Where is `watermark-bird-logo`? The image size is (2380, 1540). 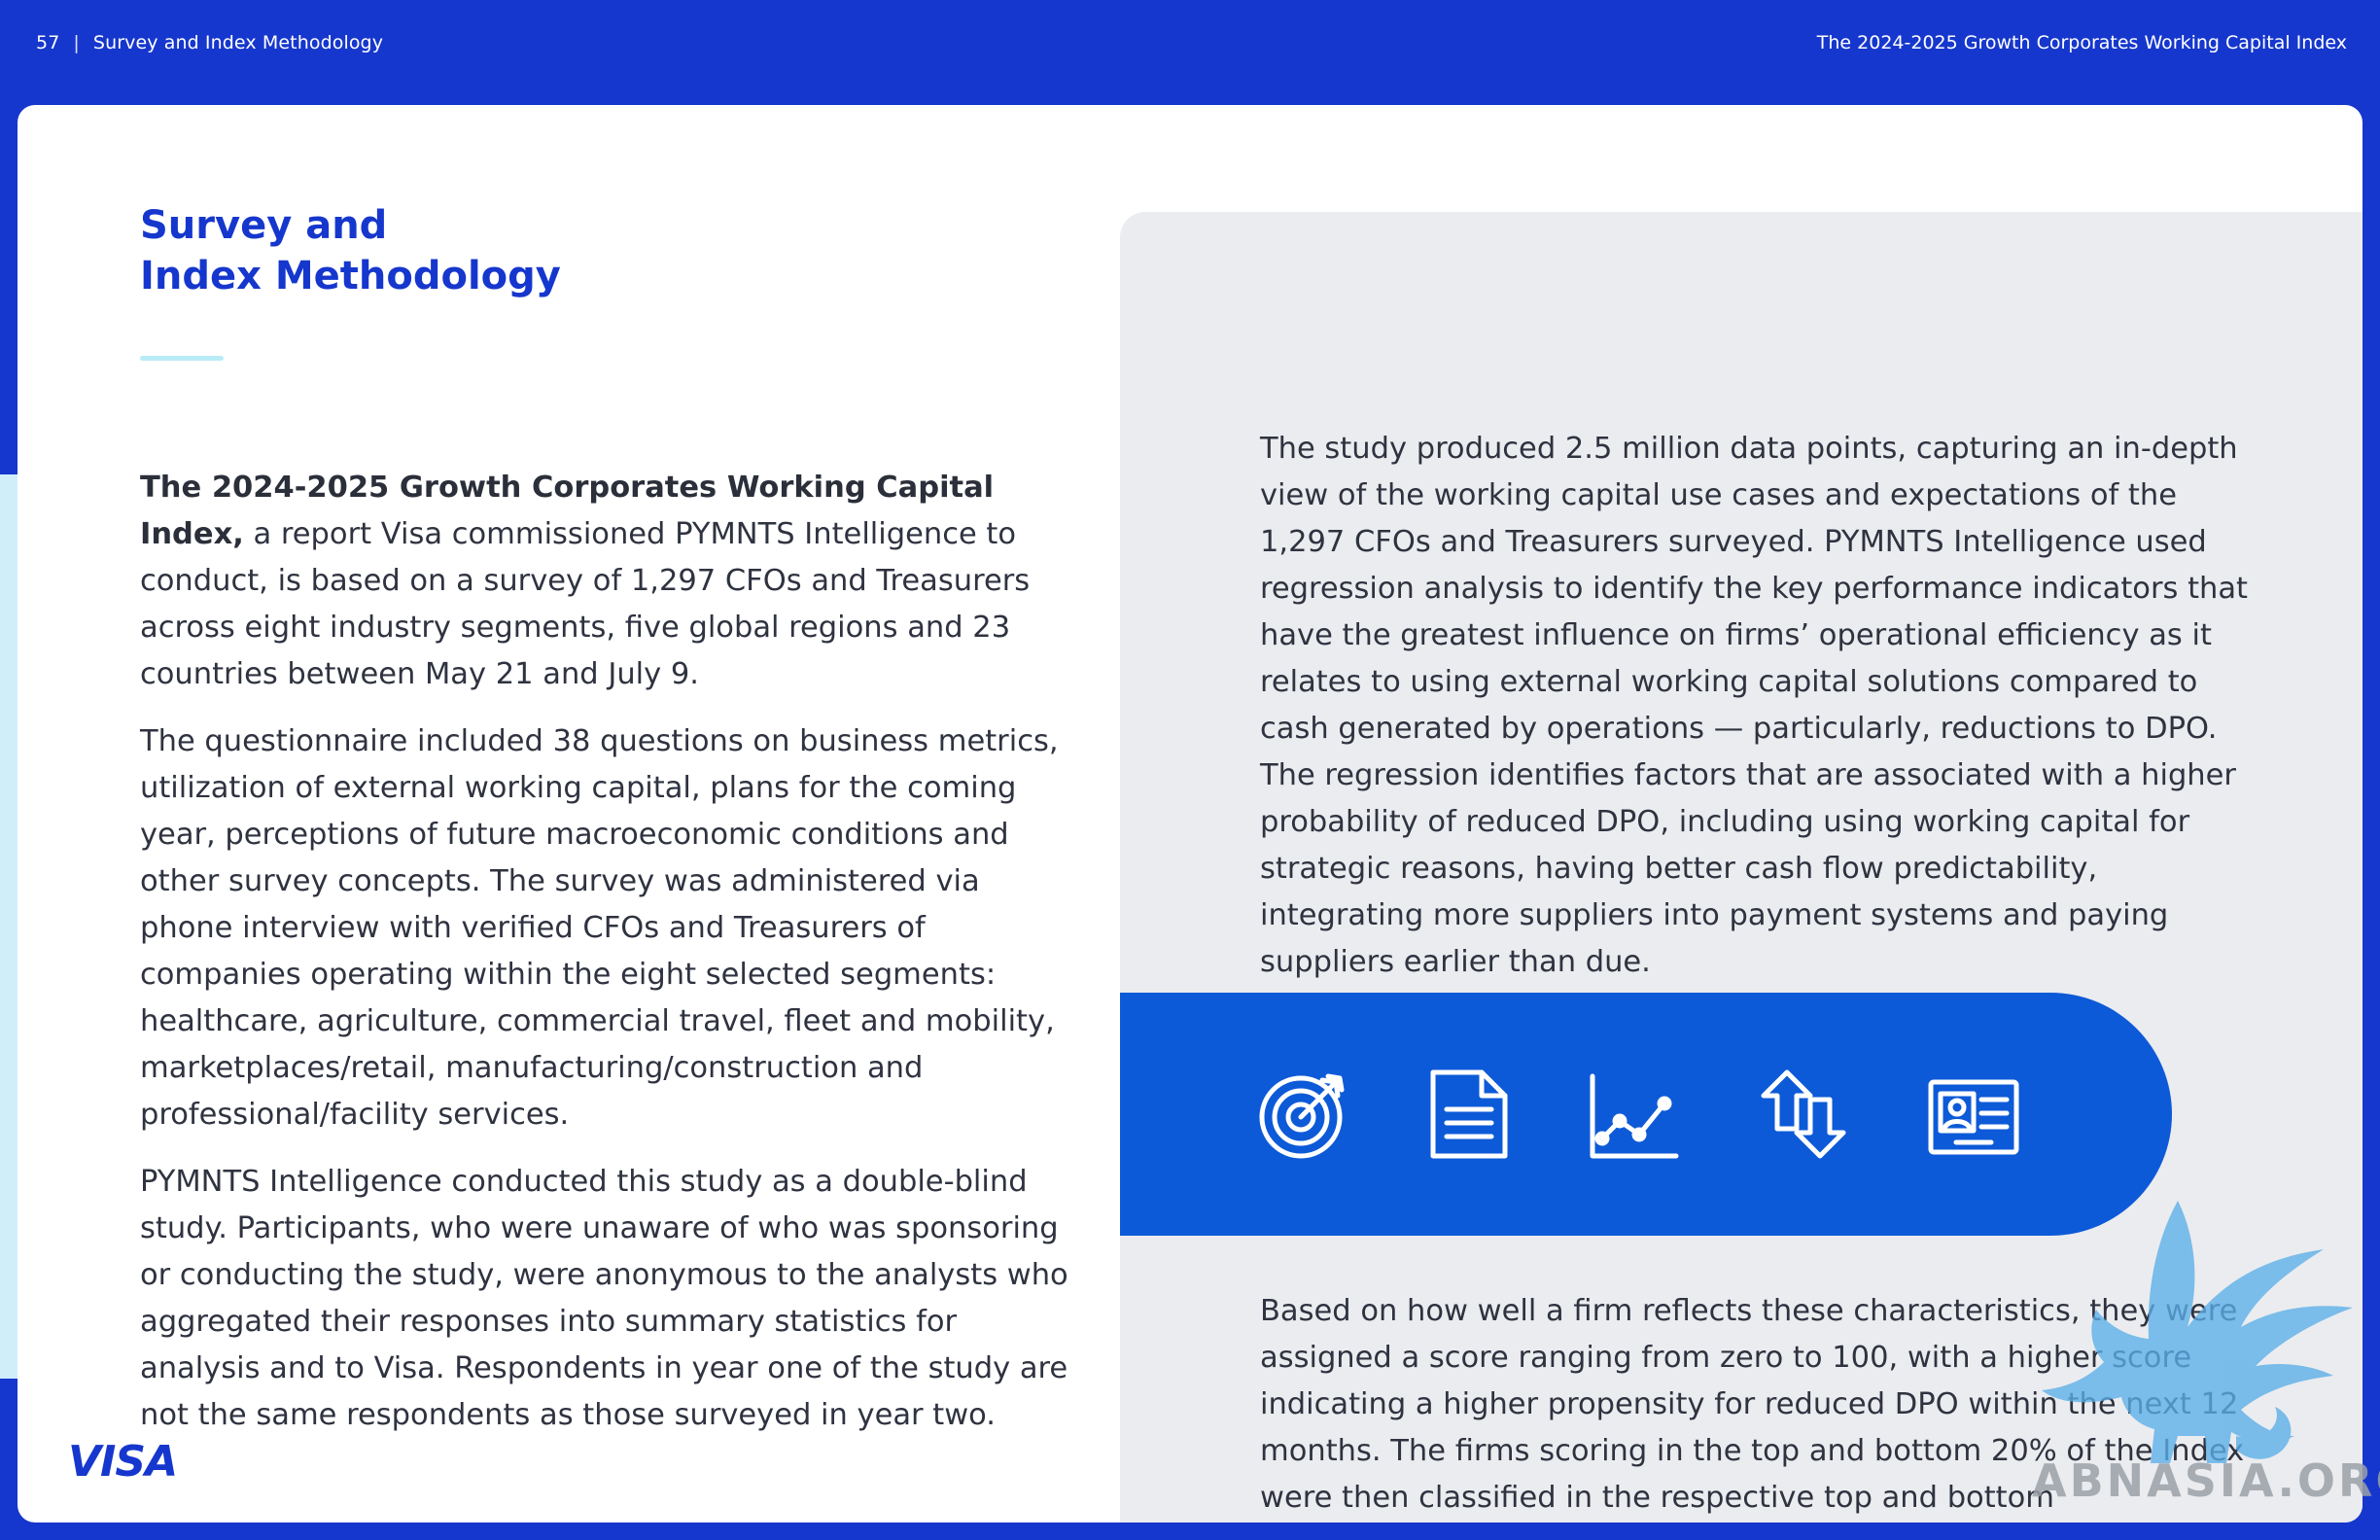 watermark-bird-logo is located at coordinates (2197, 1332).